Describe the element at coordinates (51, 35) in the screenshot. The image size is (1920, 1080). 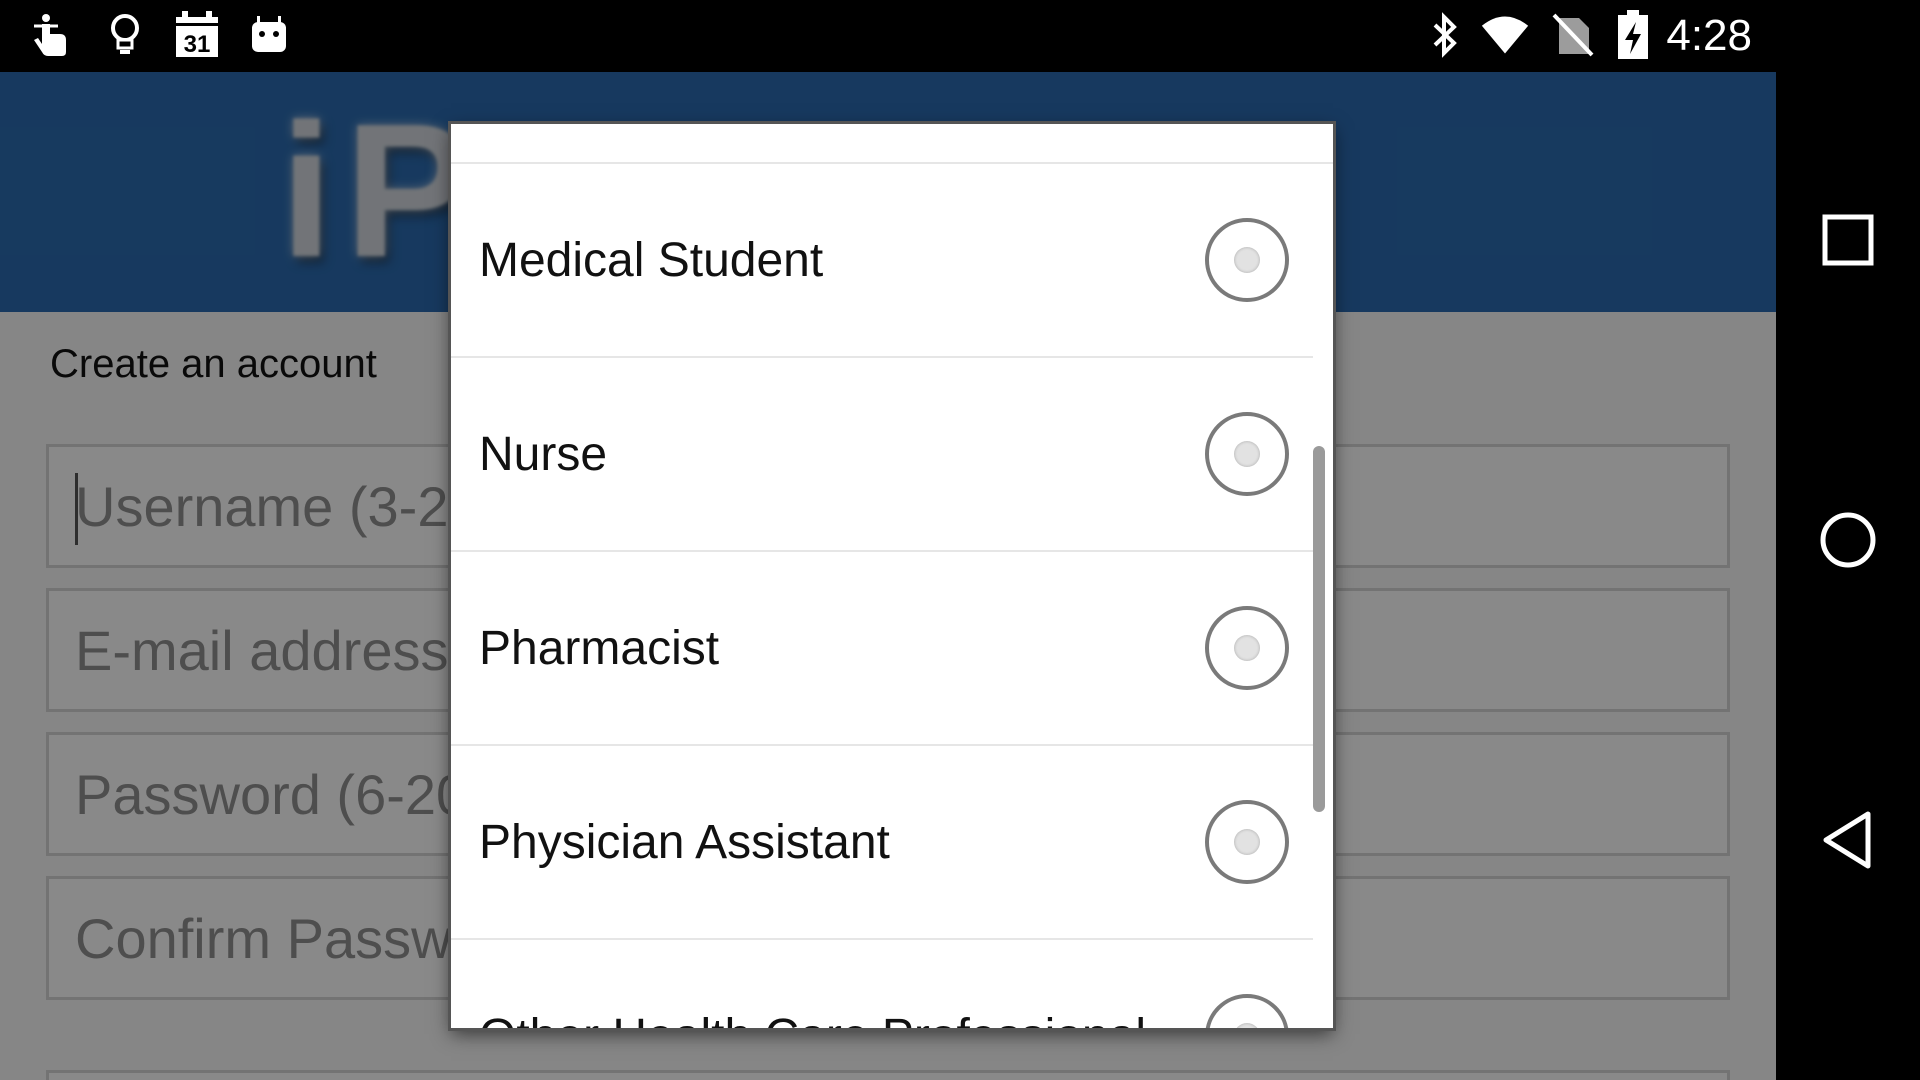
I see `touch-icon` at that location.